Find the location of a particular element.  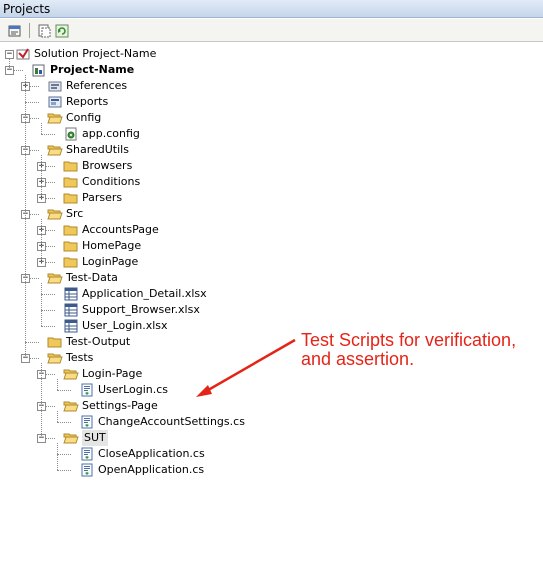

annotation-arrow-icon is located at coordinates (246, 367).